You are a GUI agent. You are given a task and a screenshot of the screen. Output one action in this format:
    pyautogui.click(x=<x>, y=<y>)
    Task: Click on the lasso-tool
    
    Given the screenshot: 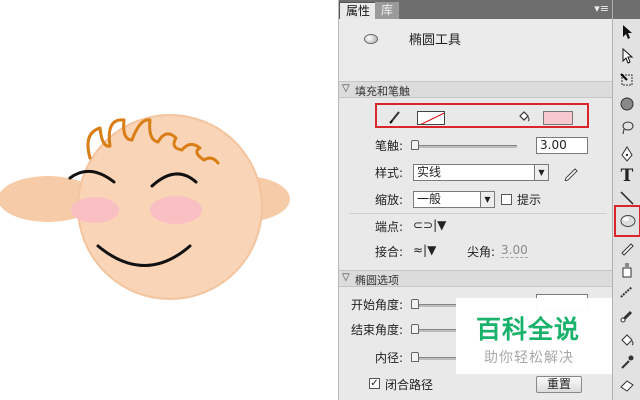 What is the action you would take?
    pyautogui.click(x=627, y=128)
    